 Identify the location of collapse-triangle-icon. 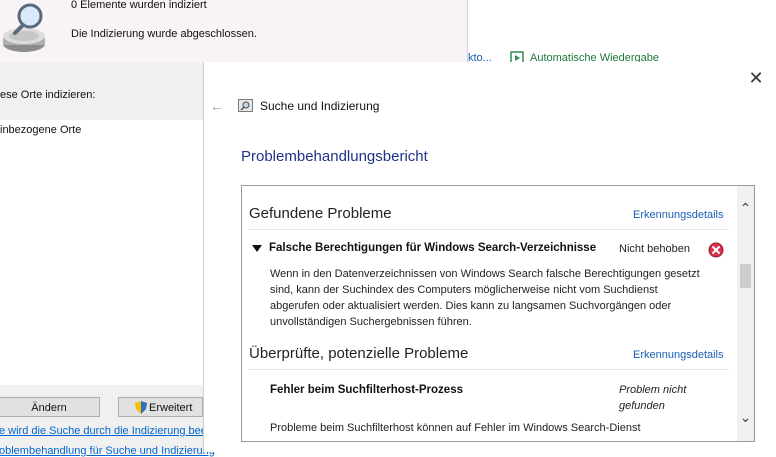
(257, 249).